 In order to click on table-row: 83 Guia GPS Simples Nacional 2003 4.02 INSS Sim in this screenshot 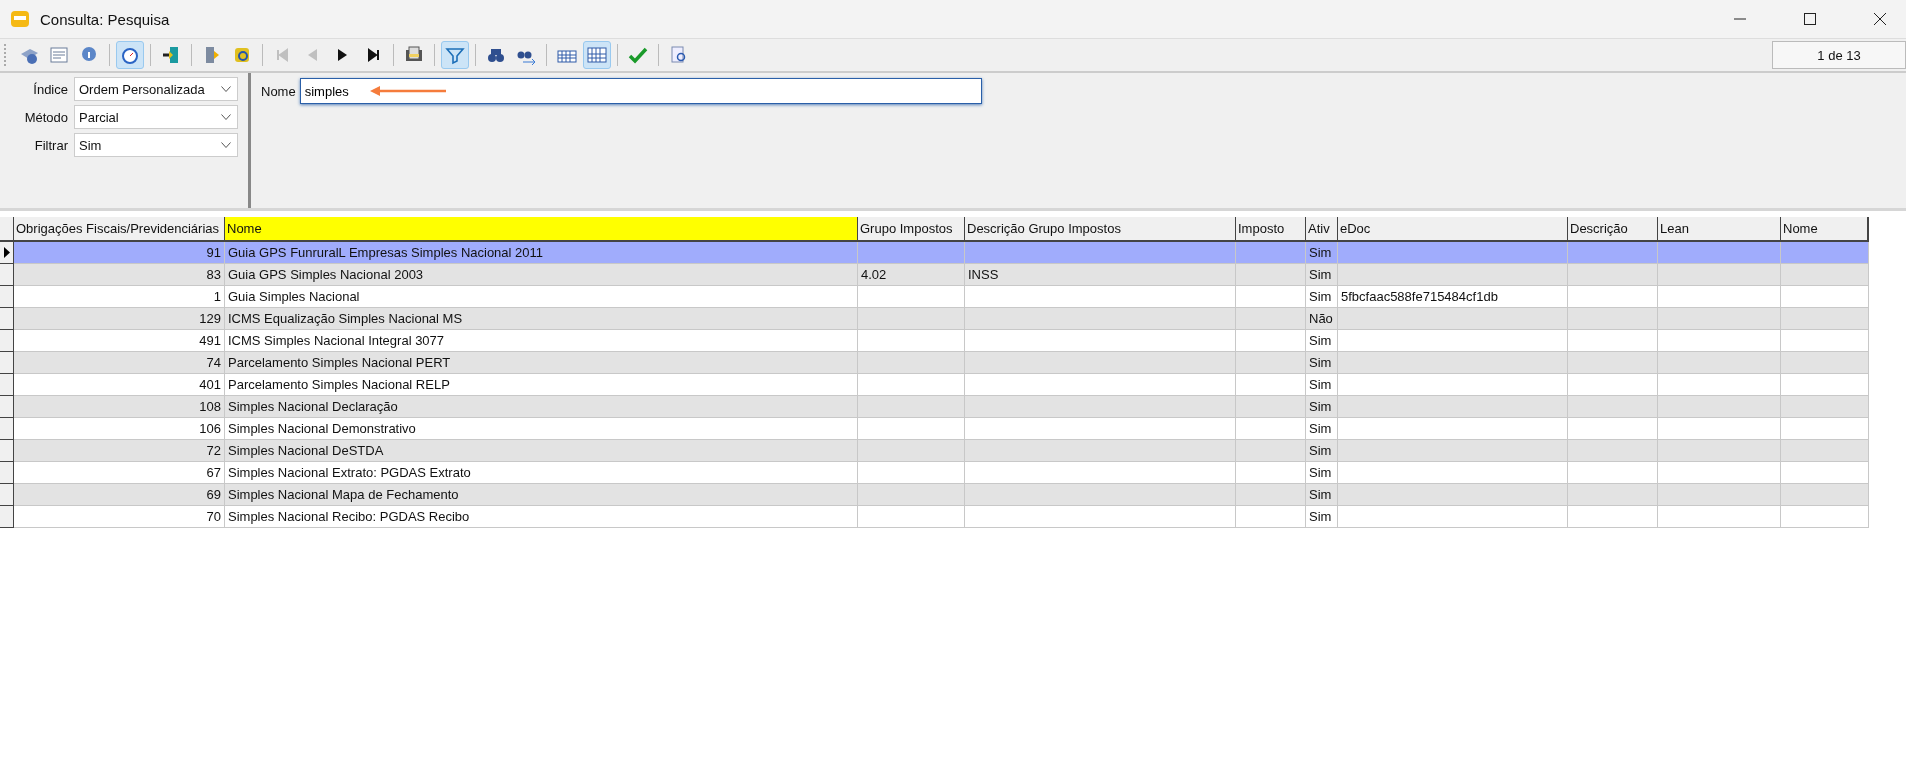, I will do `click(934, 275)`.